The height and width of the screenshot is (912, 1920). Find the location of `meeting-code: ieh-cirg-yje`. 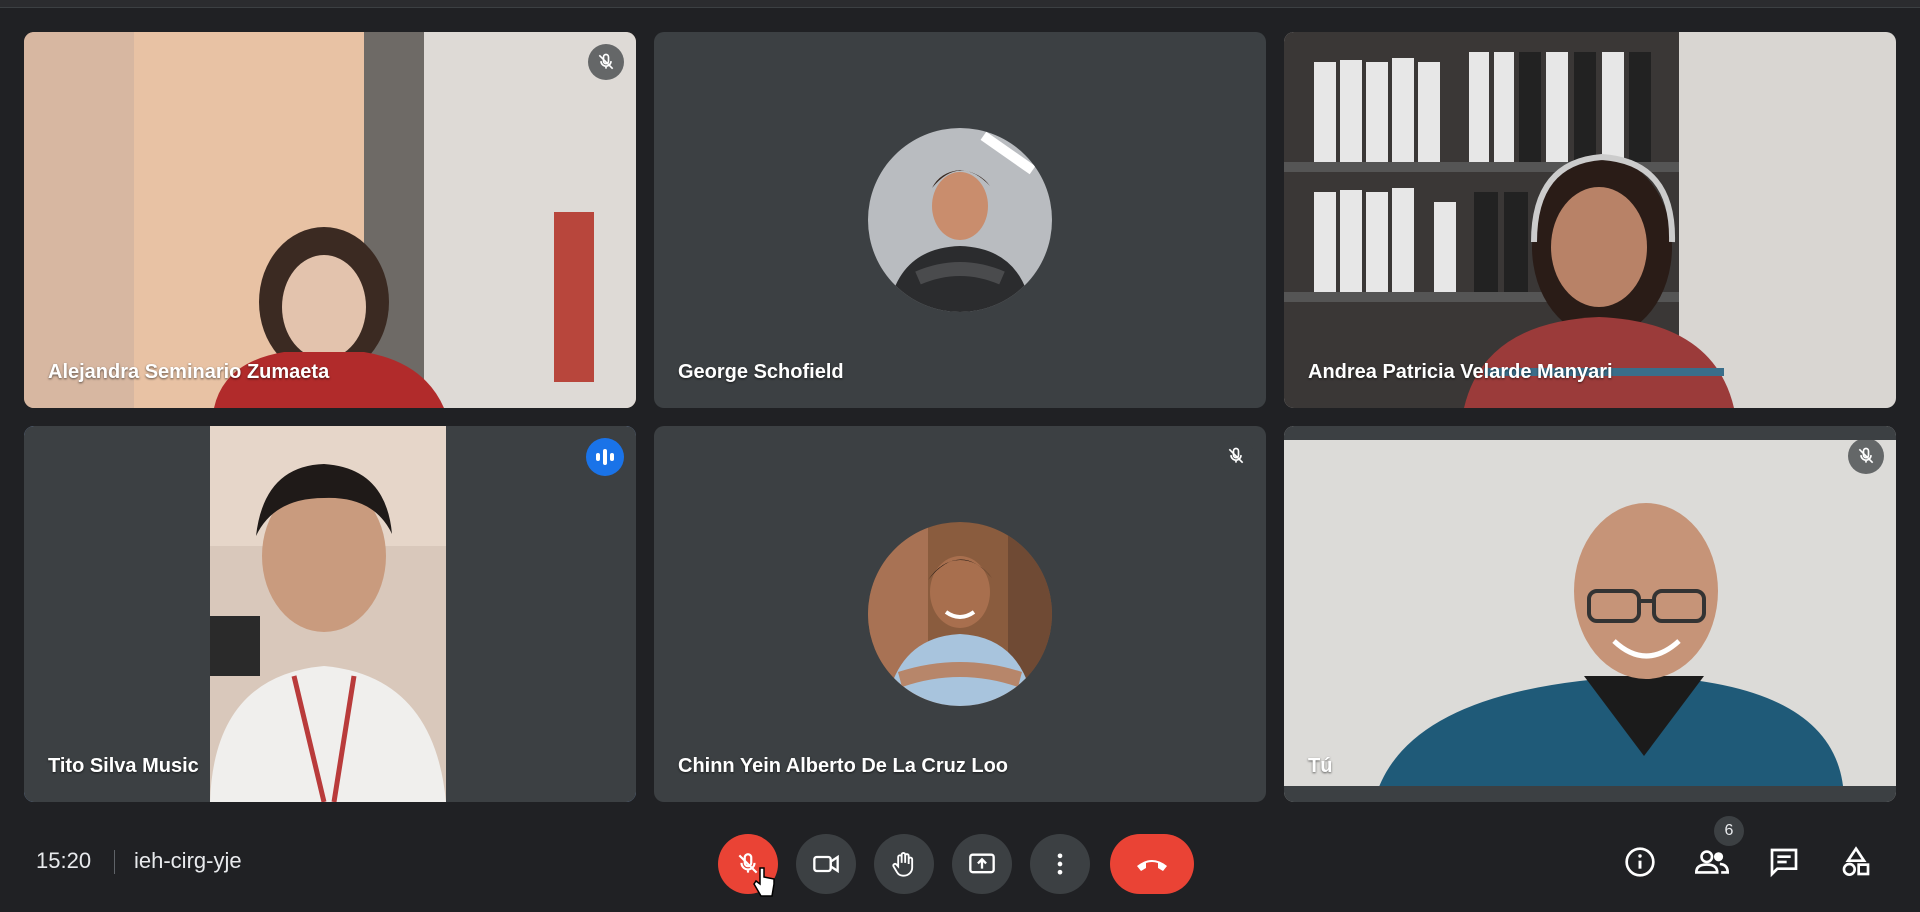

meeting-code: ieh-cirg-yje is located at coordinates (188, 861).